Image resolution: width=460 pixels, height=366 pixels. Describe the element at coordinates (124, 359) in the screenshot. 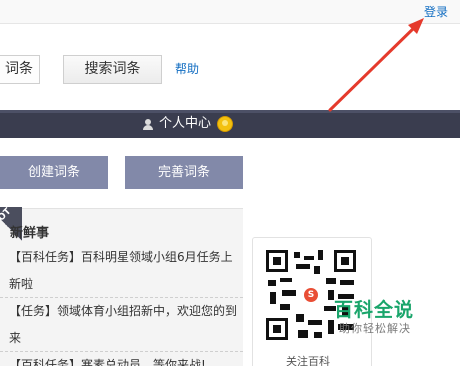

I see `news-item: 【百科任务】寒素总动员，等你来战!` at that location.